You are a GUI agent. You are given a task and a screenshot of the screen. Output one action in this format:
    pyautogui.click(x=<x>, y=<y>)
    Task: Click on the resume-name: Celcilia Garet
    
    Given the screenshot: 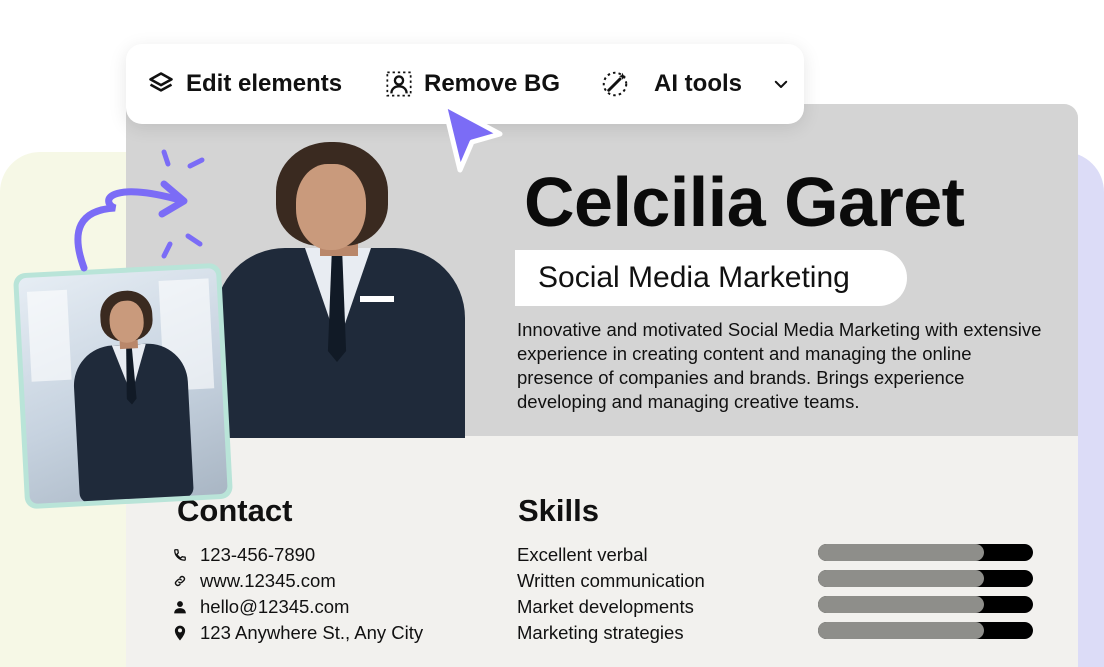 What is the action you would take?
    pyautogui.click(x=744, y=202)
    